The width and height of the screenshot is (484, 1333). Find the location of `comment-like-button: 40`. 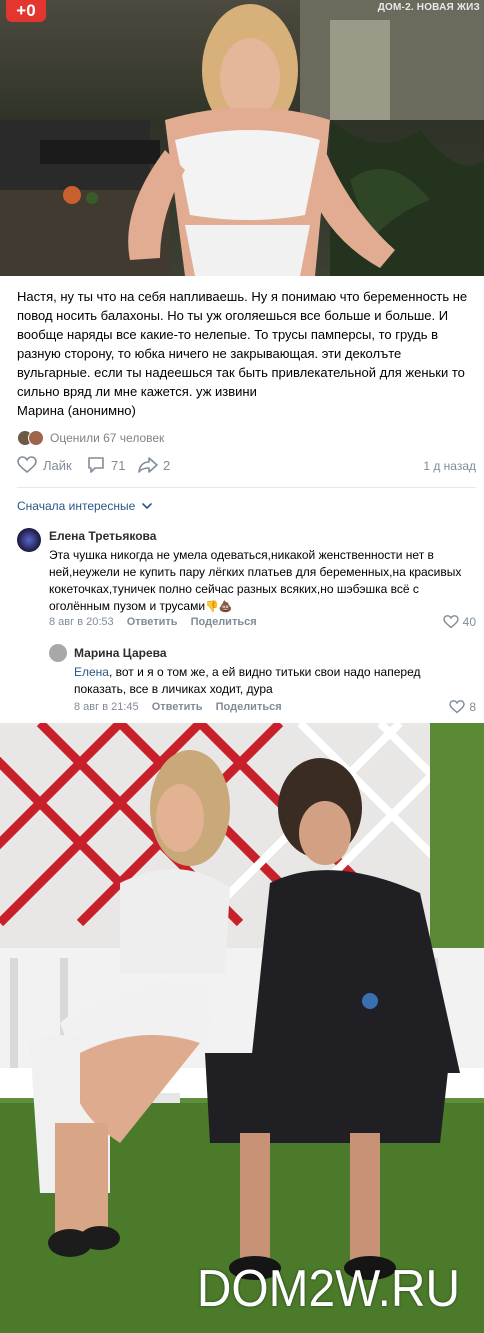

comment-like-button: 40 is located at coordinates (459, 622).